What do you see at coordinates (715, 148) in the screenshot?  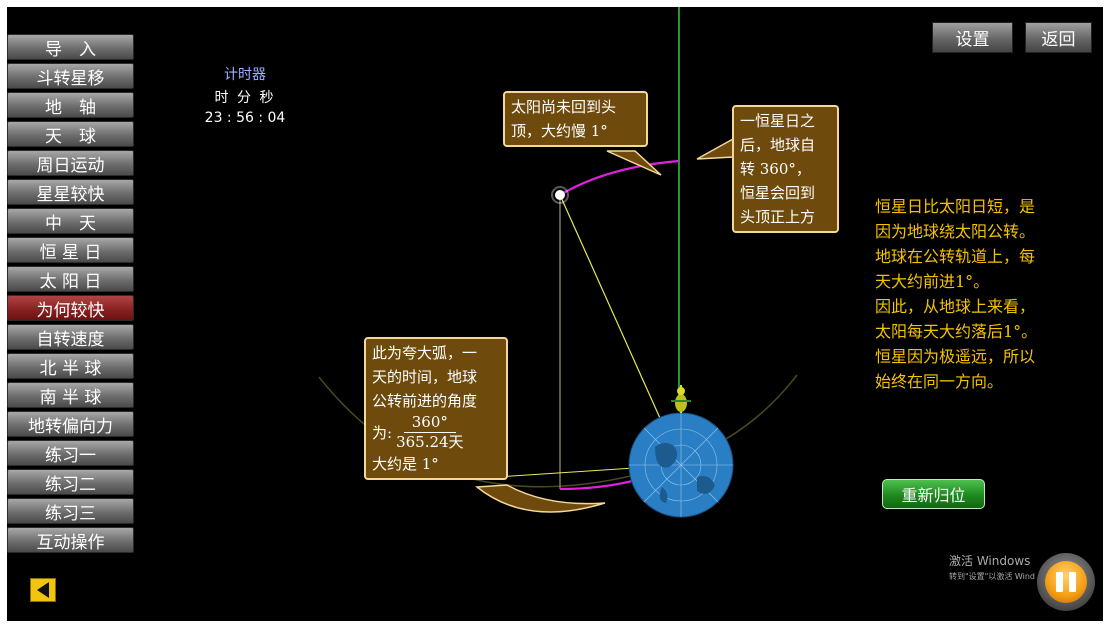 I see `callout-tail-star` at bounding box center [715, 148].